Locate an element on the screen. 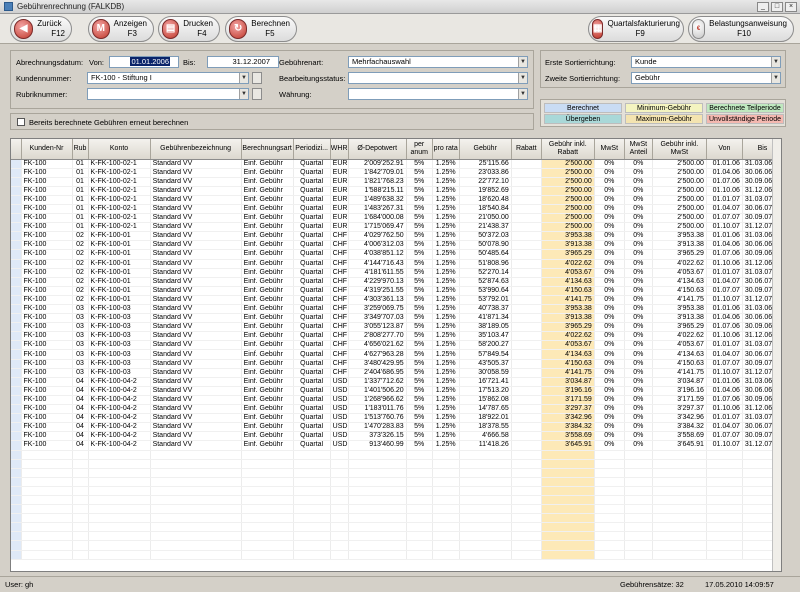 The width and height of the screenshot is (800, 592). back-button: ◀ Zurück F12 is located at coordinates (41, 29).